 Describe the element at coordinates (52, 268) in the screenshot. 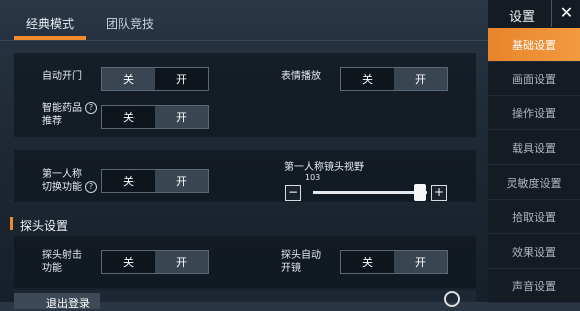

I see `peek-fire-label-line2: 功能` at that location.